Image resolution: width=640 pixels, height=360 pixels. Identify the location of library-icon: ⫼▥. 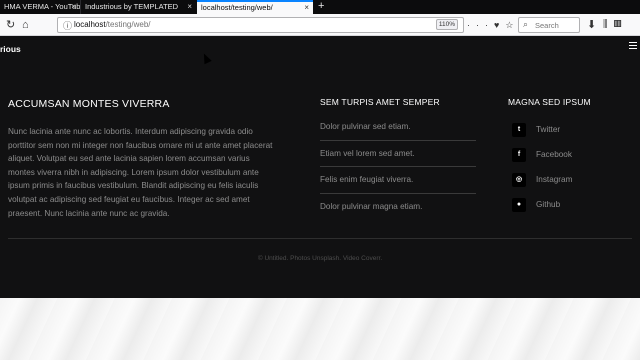
(615, 25).